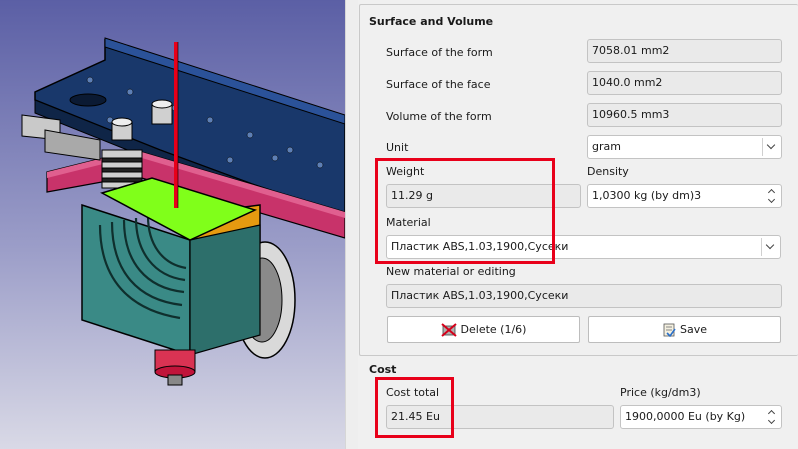 This screenshot has height=449, width=798. What do you see at coordinates (684, 51) in the screenshot?
I see `surface-form-field: 7058.01 mm2` at bounding box center [684, 51].